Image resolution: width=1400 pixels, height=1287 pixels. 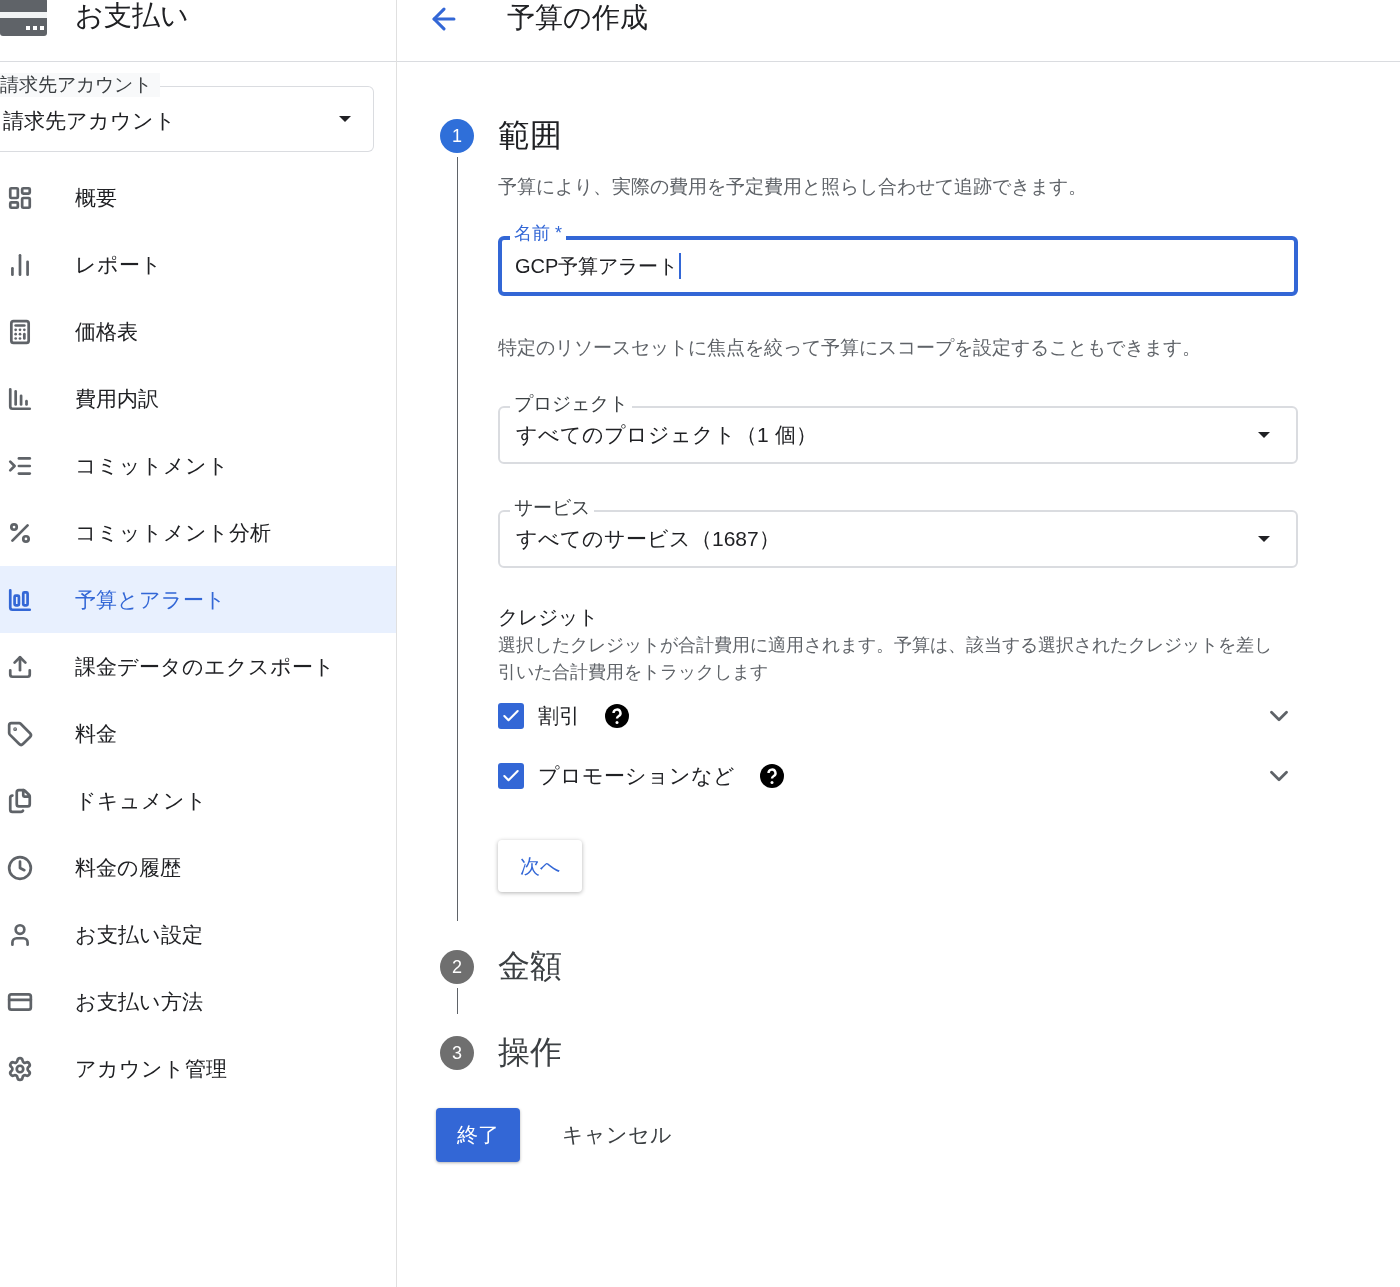 I want to click on checkbox-label: プロモーションなど, so click(x=636, y=776).